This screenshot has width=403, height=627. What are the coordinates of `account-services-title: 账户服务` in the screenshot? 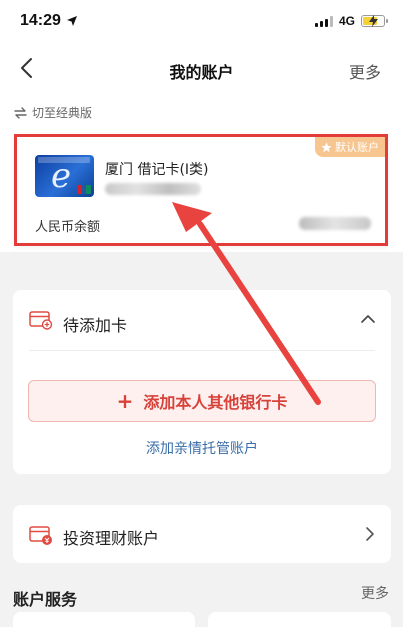 It's located at (45, 599).